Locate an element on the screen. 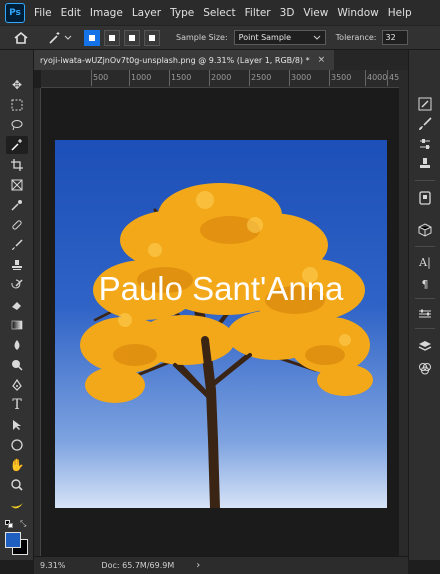 Image resolution: width=440 pixels, height=574 pixels. close-tab-button: × is located at coordinates (322, 60).